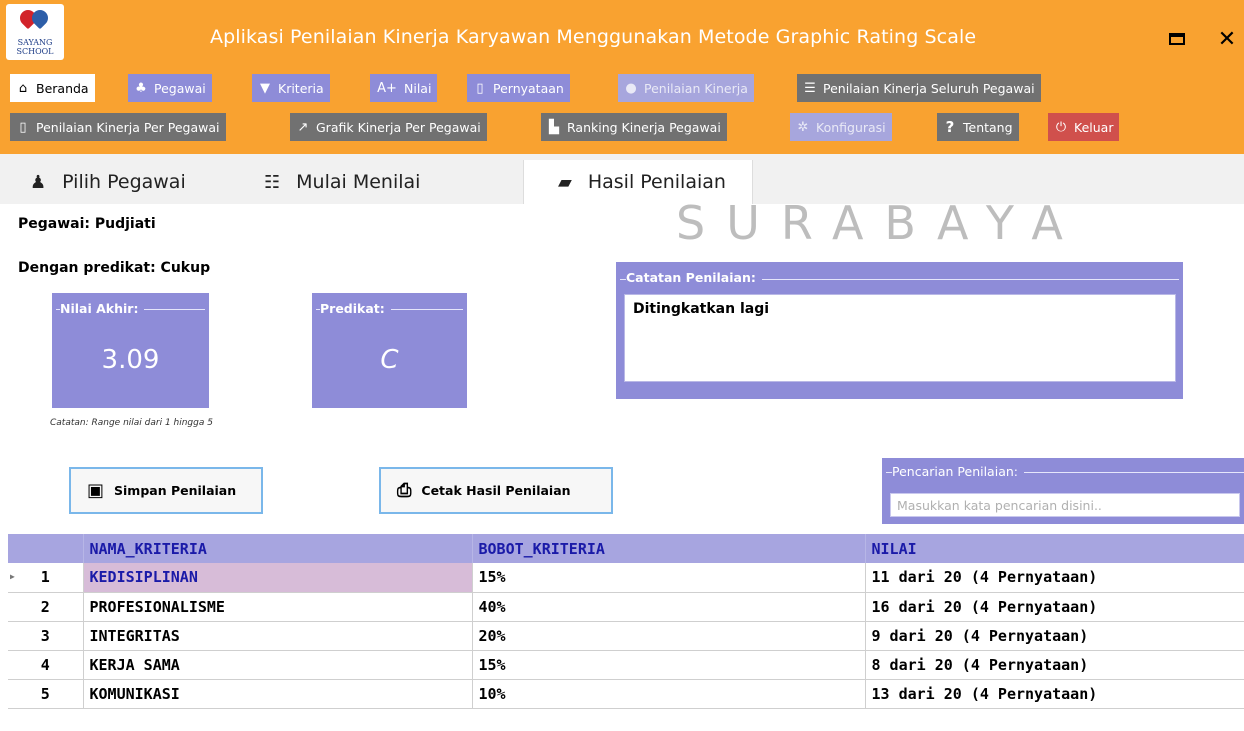 The width and height of the screenshot is (1244, 731). Describe the element at coordinates (1061, 127) in the screenshot. I see `power-icon: ⏻` at that location.